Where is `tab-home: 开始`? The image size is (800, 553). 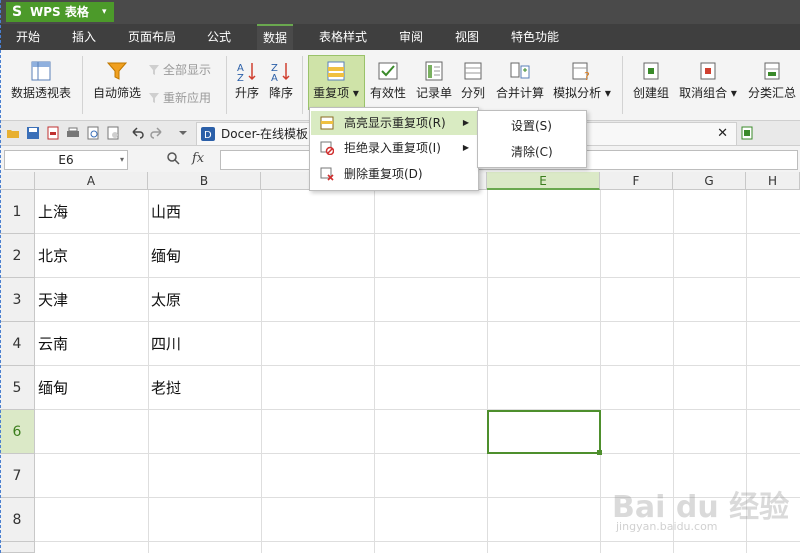
tab-home: 开始 is located at coordinates (28, 37).